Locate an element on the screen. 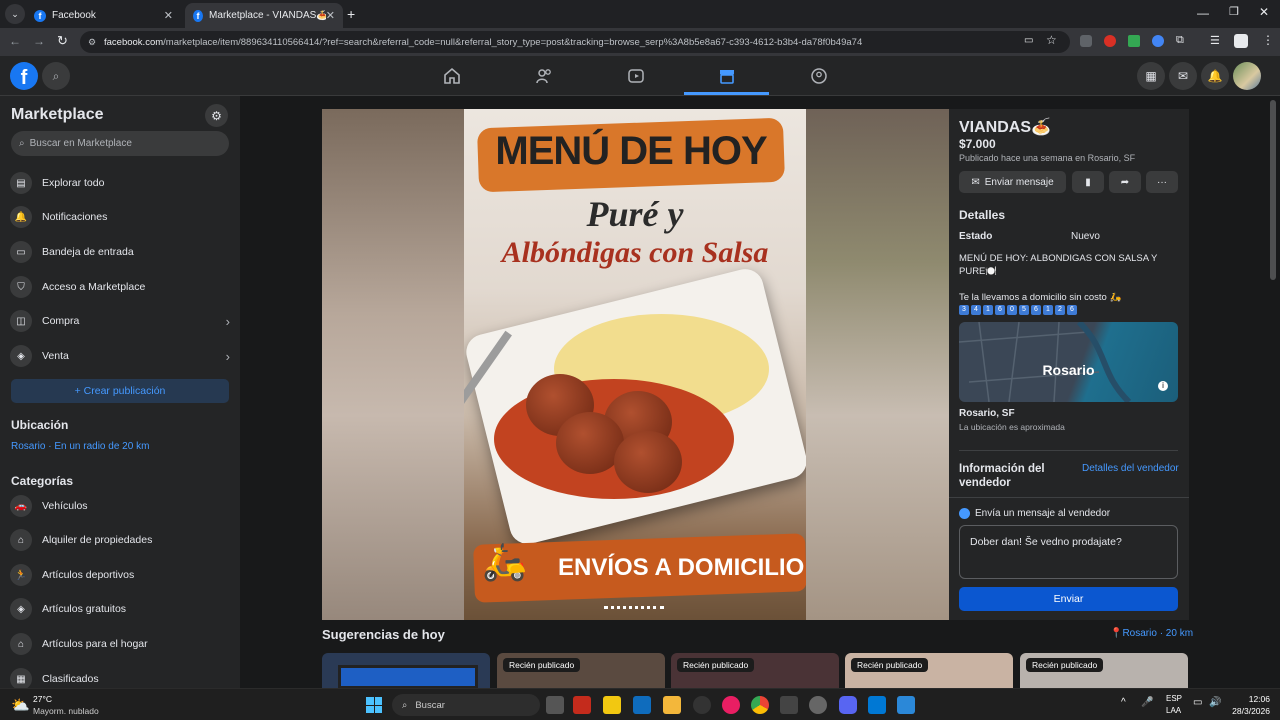  search-icon: ⌕ is located at coordinates (56, 76).